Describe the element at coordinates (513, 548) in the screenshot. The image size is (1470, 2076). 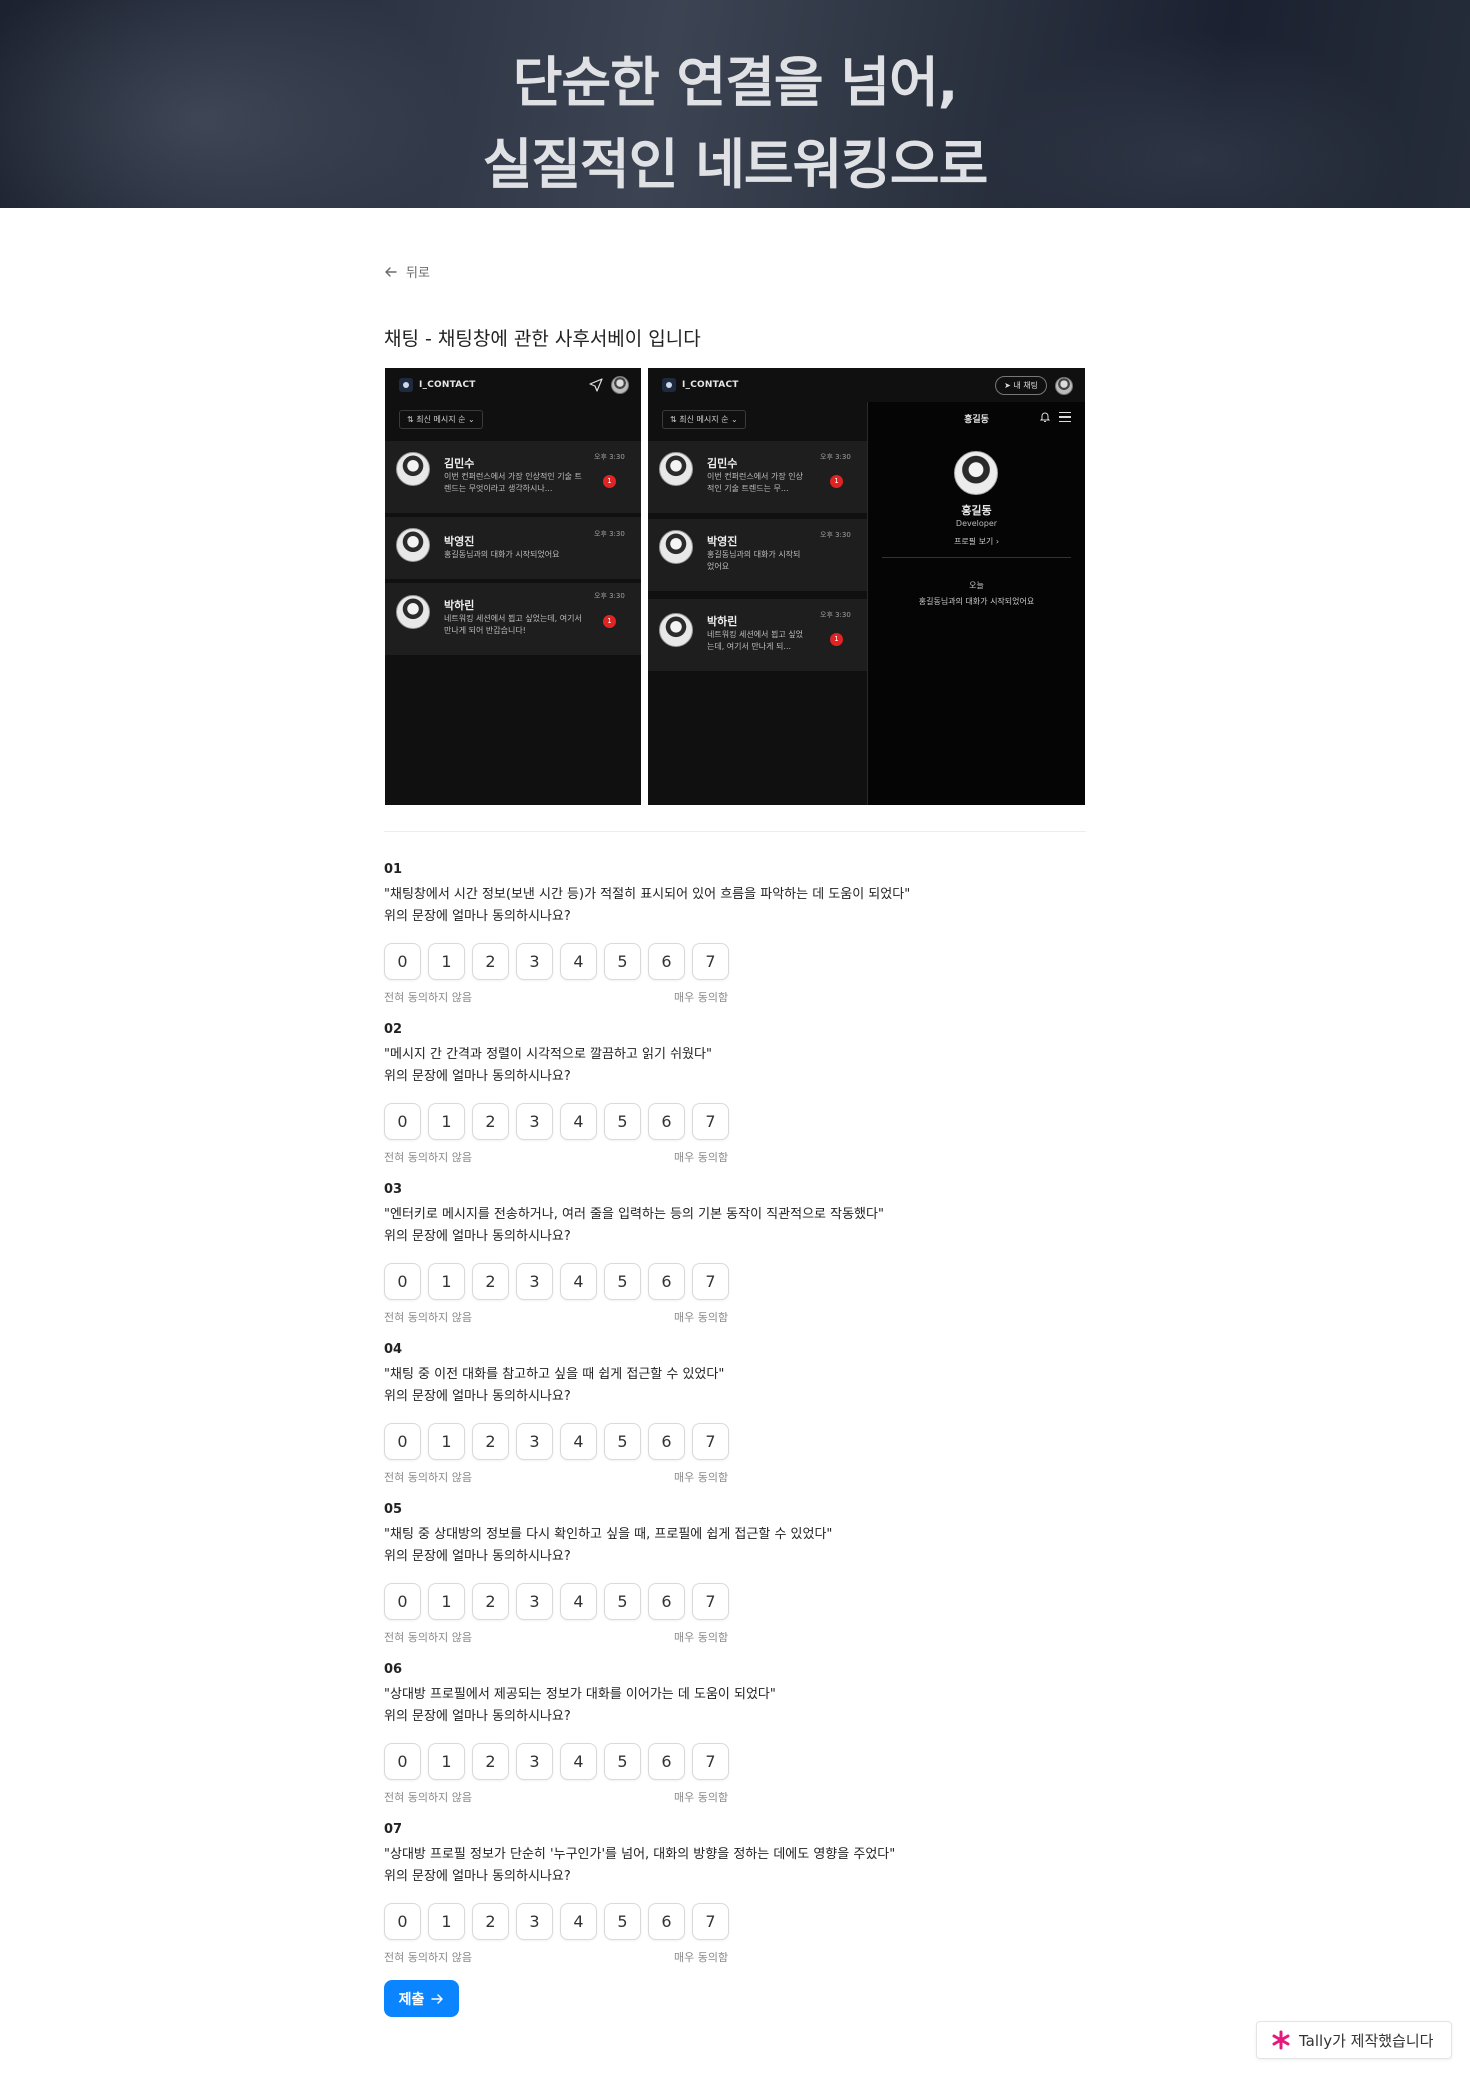
I see `chat-item: 박영진 홍길동님과의 대화가 시작되었어요 오후 3:30` at that location.